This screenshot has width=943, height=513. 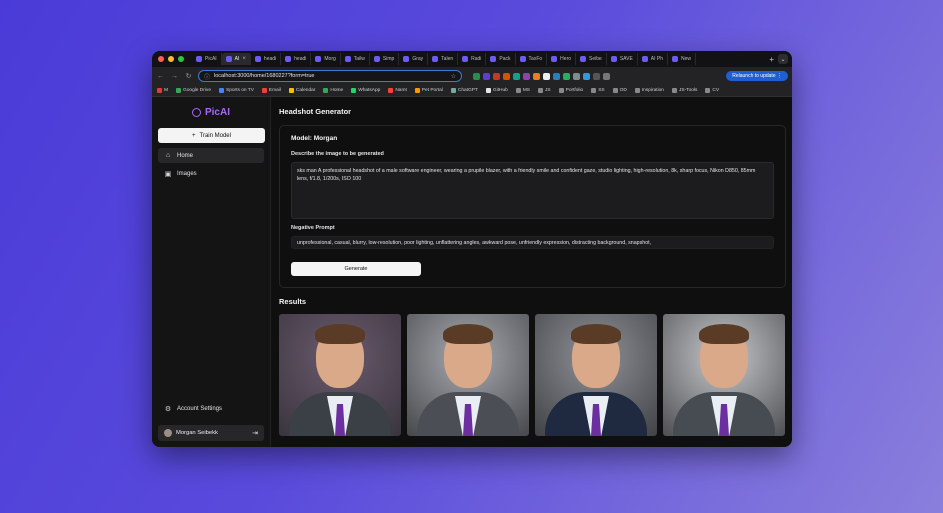 I want to click on browser-tab: Pack, so click(x=501, y=59).